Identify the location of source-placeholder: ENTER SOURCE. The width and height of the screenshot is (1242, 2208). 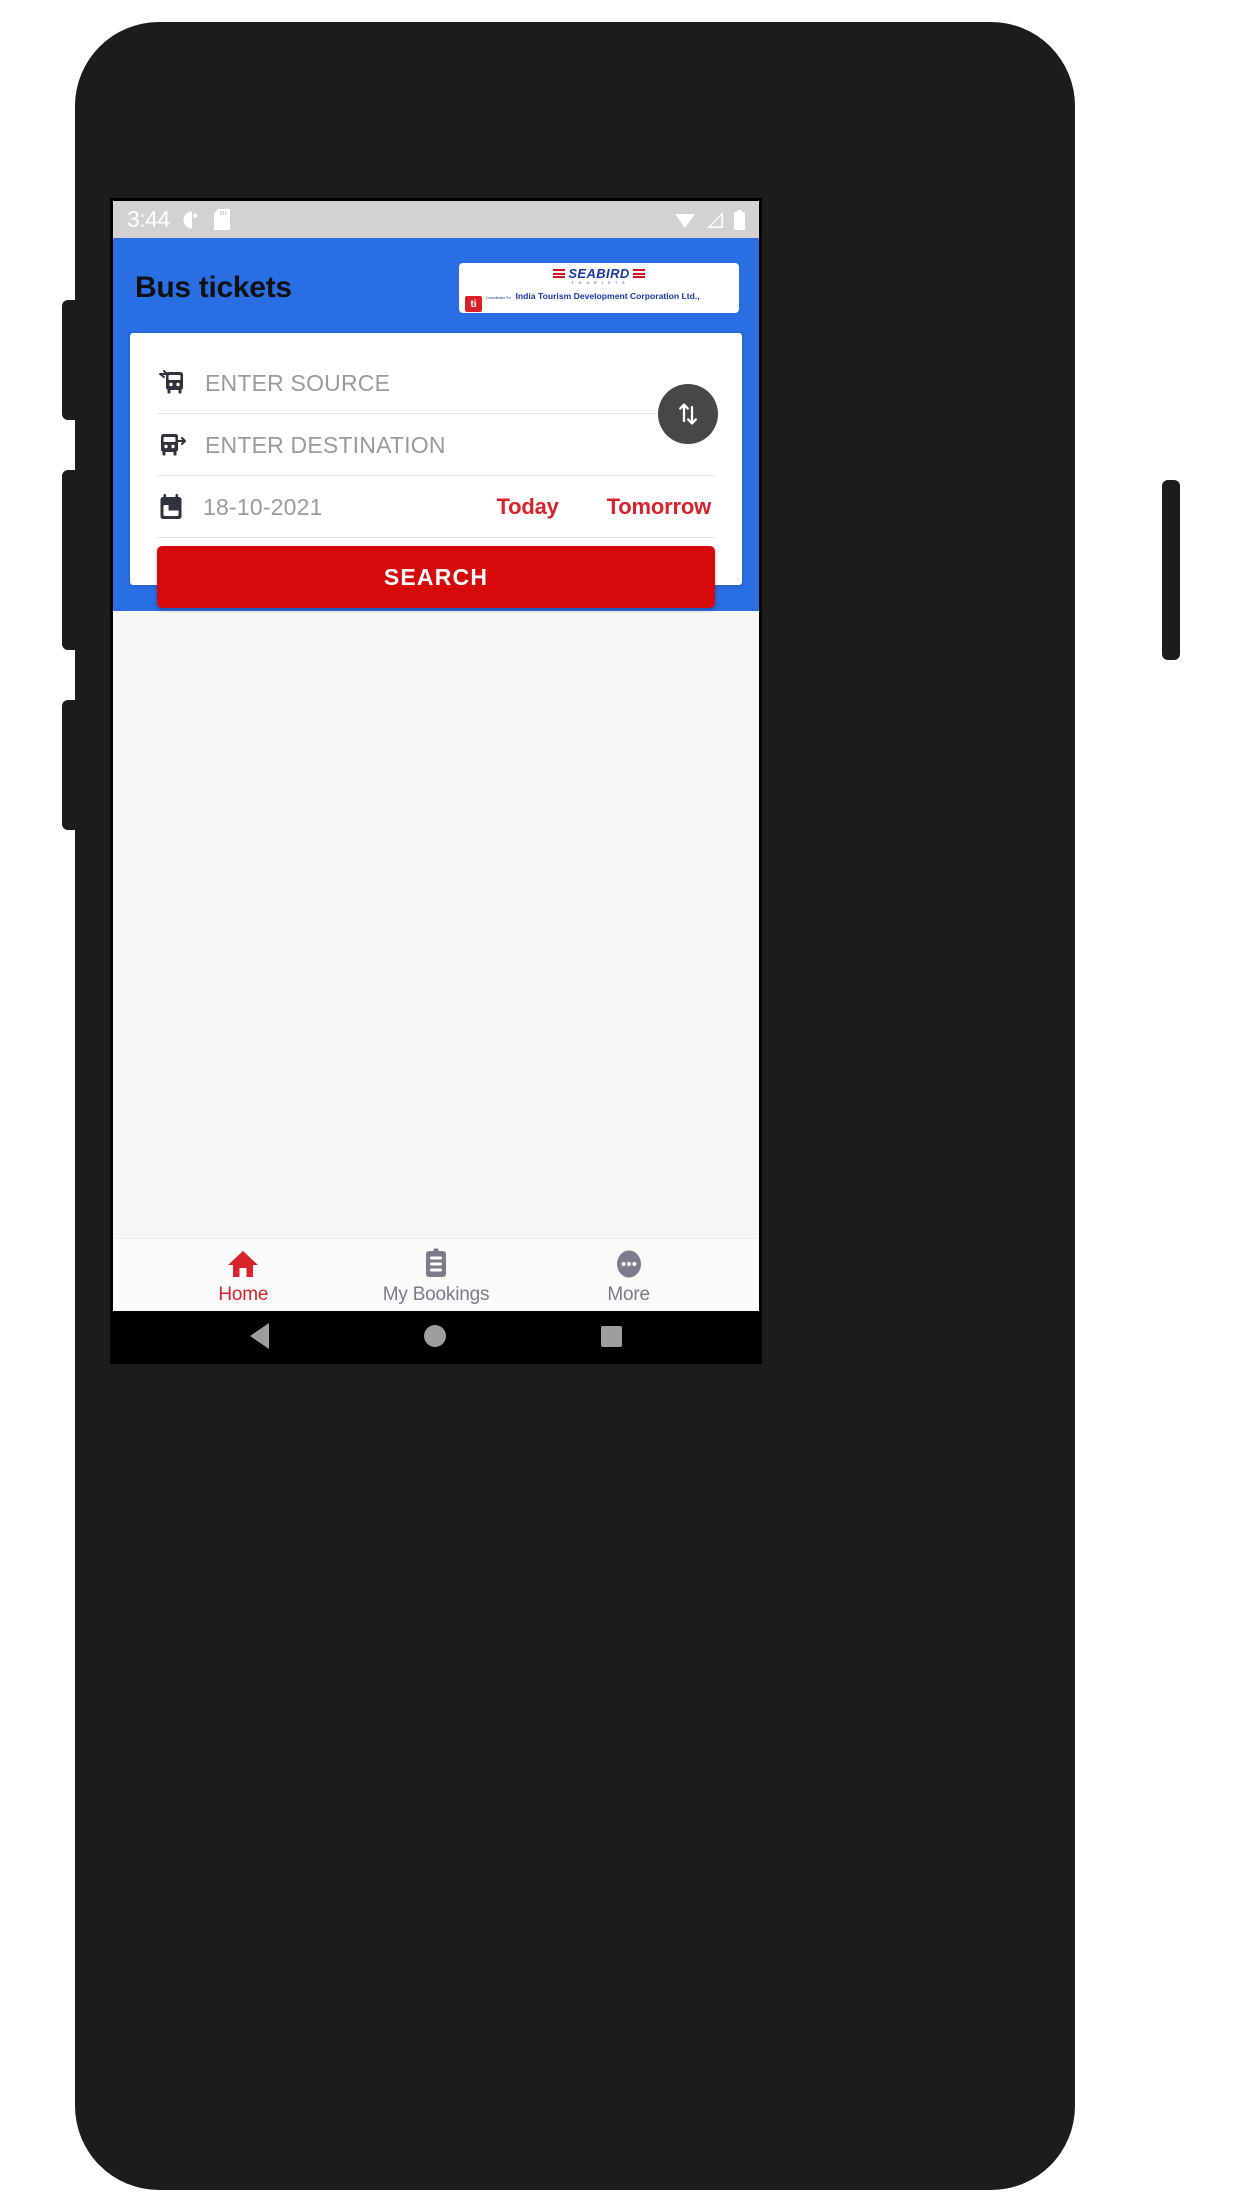
(298, 382).